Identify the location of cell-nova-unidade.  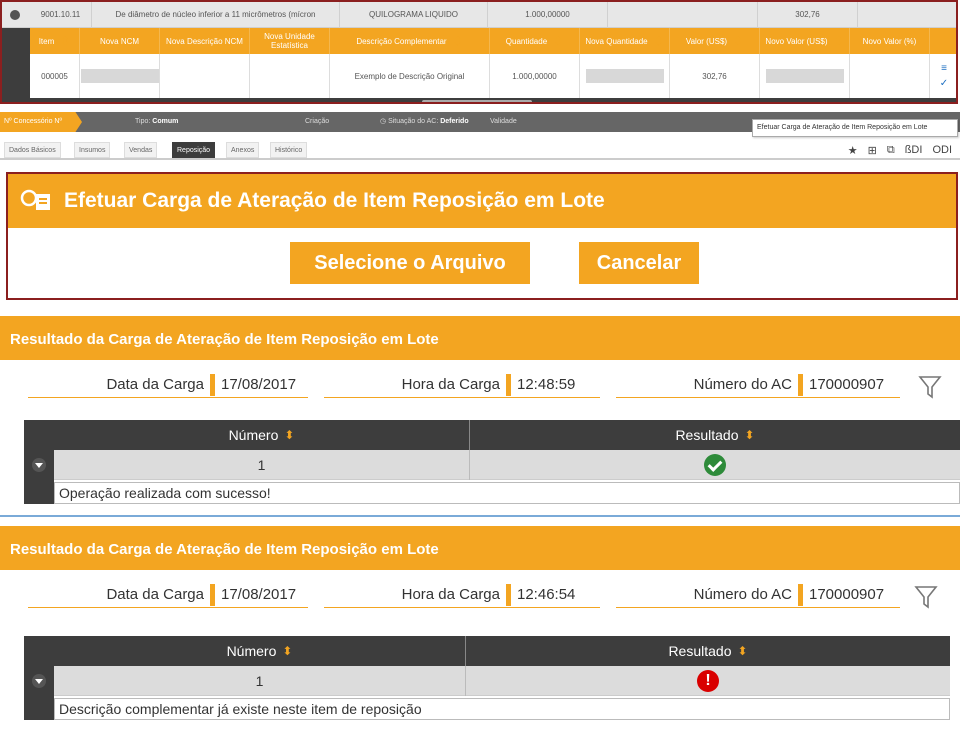
(290, 76).